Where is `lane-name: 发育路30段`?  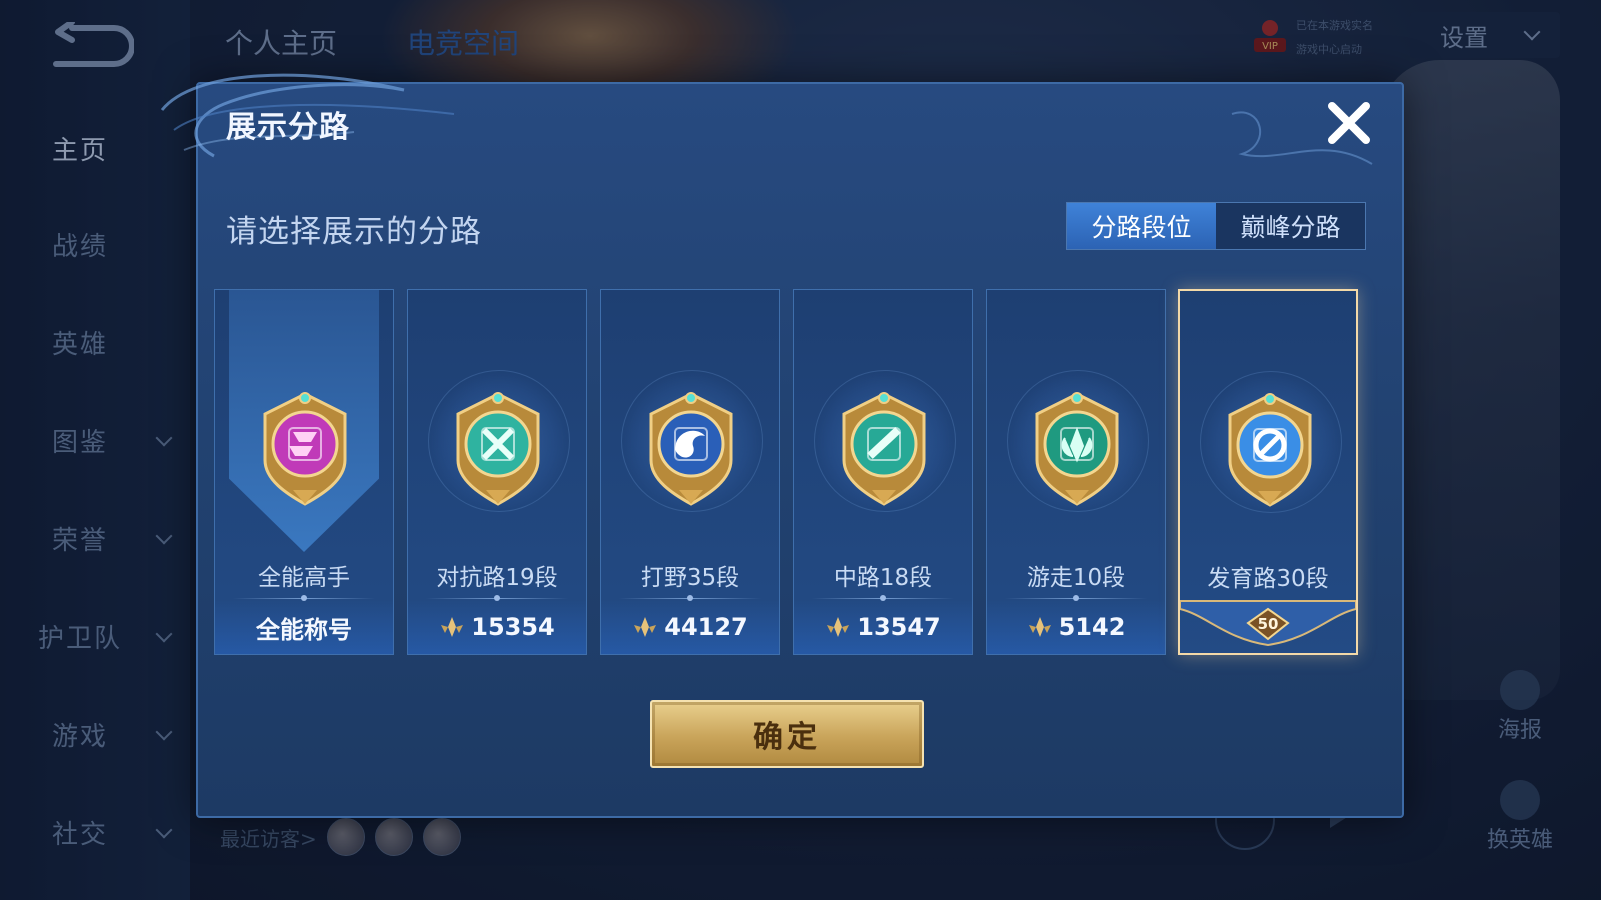
lane-name: 发育路30段 is located at coordinates (1268, 579).